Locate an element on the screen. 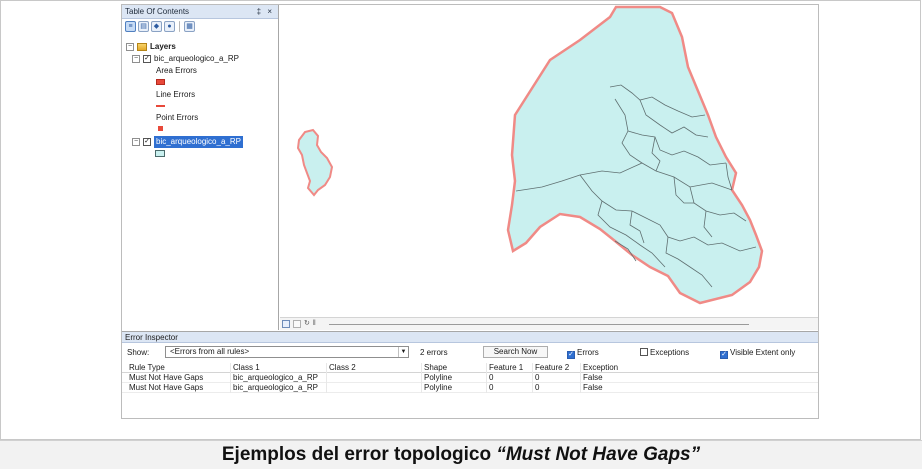 This screenshot has width=922, height=469. exceptions-label: Exceptions is located at coordinates (670, 352).